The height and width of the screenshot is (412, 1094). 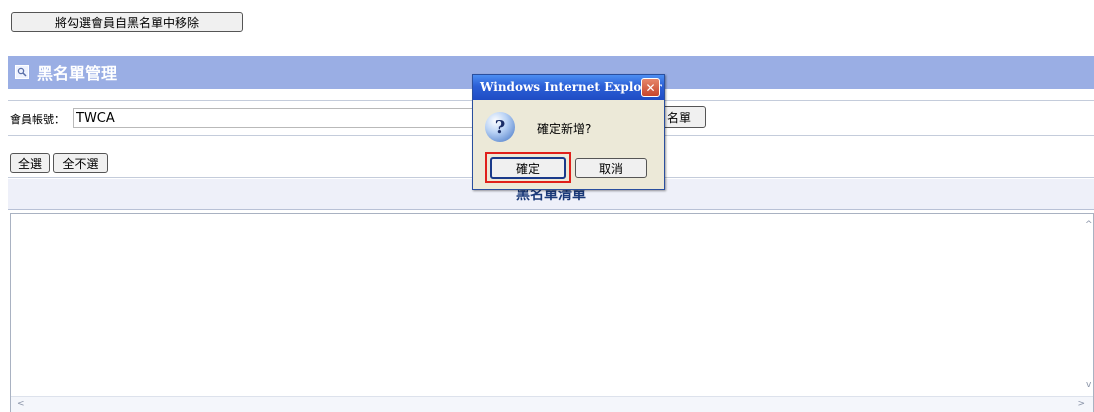 I want to click on horizontal-scrollbar: < >, so click(x=552, y=404).